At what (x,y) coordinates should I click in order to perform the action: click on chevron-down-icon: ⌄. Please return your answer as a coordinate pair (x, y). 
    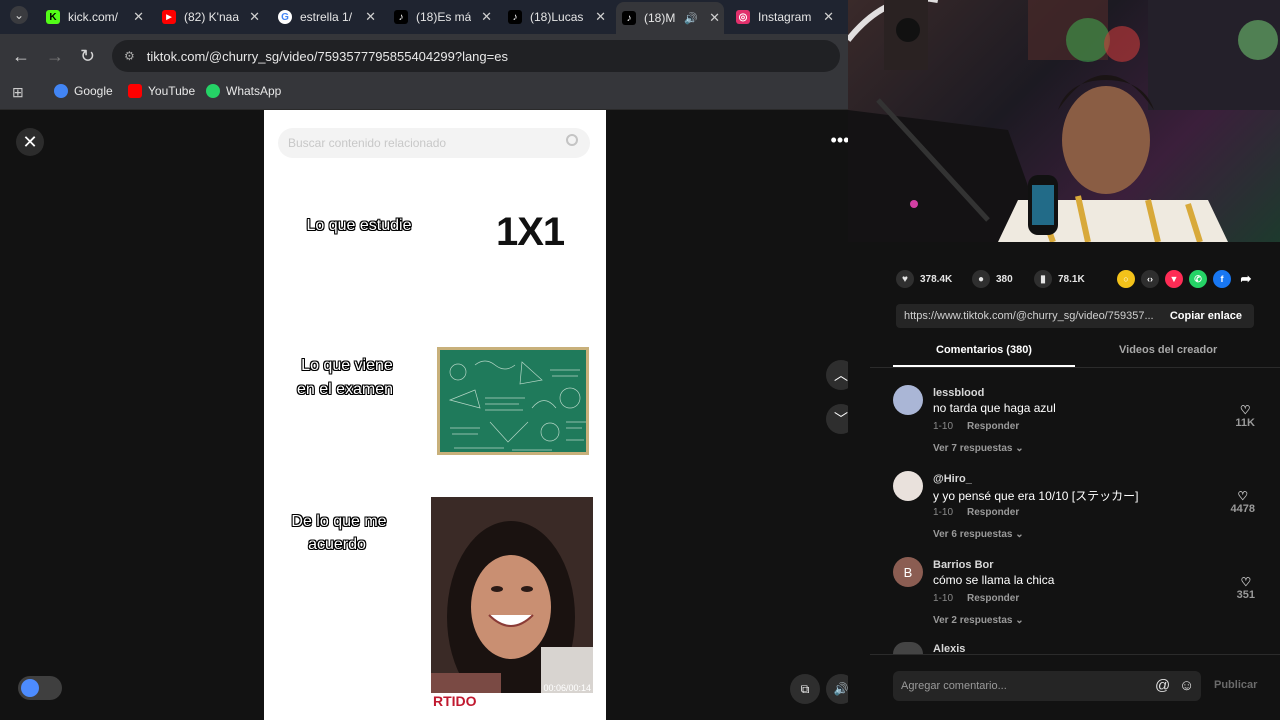
    Looking at the image, I should click on (1019, 620).